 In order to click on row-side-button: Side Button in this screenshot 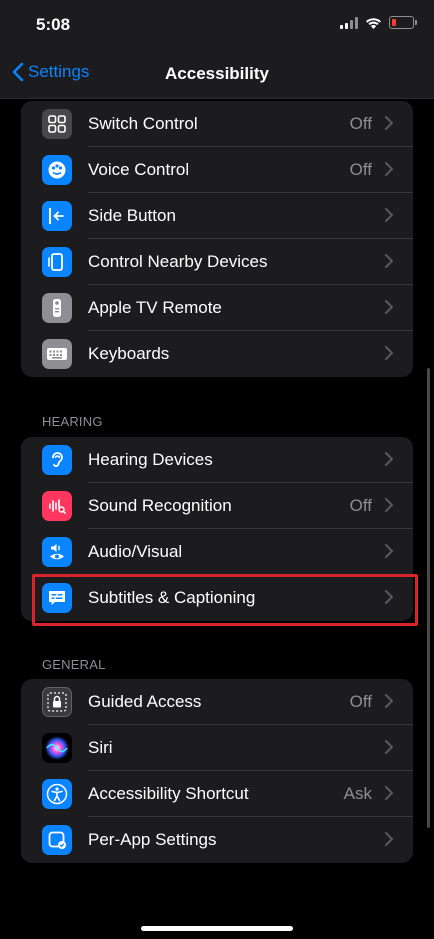, I will do `click(217, 216)`.